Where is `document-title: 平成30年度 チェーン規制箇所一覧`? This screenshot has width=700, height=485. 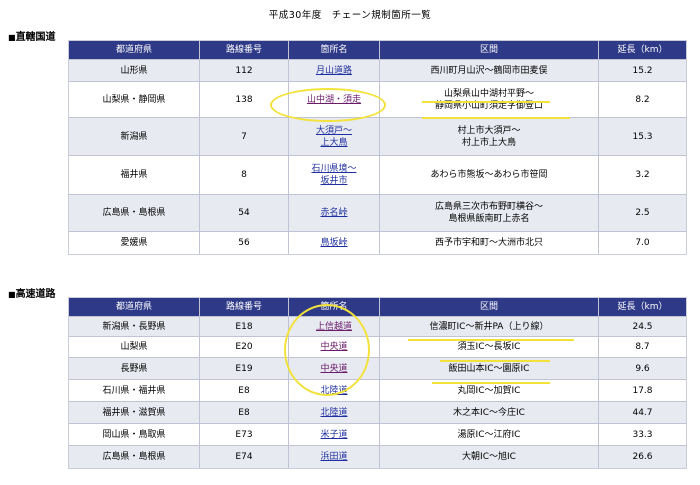 document-title: 平成30年度 チェーン規制箇所一覧 is located at coordinates (350, 15).